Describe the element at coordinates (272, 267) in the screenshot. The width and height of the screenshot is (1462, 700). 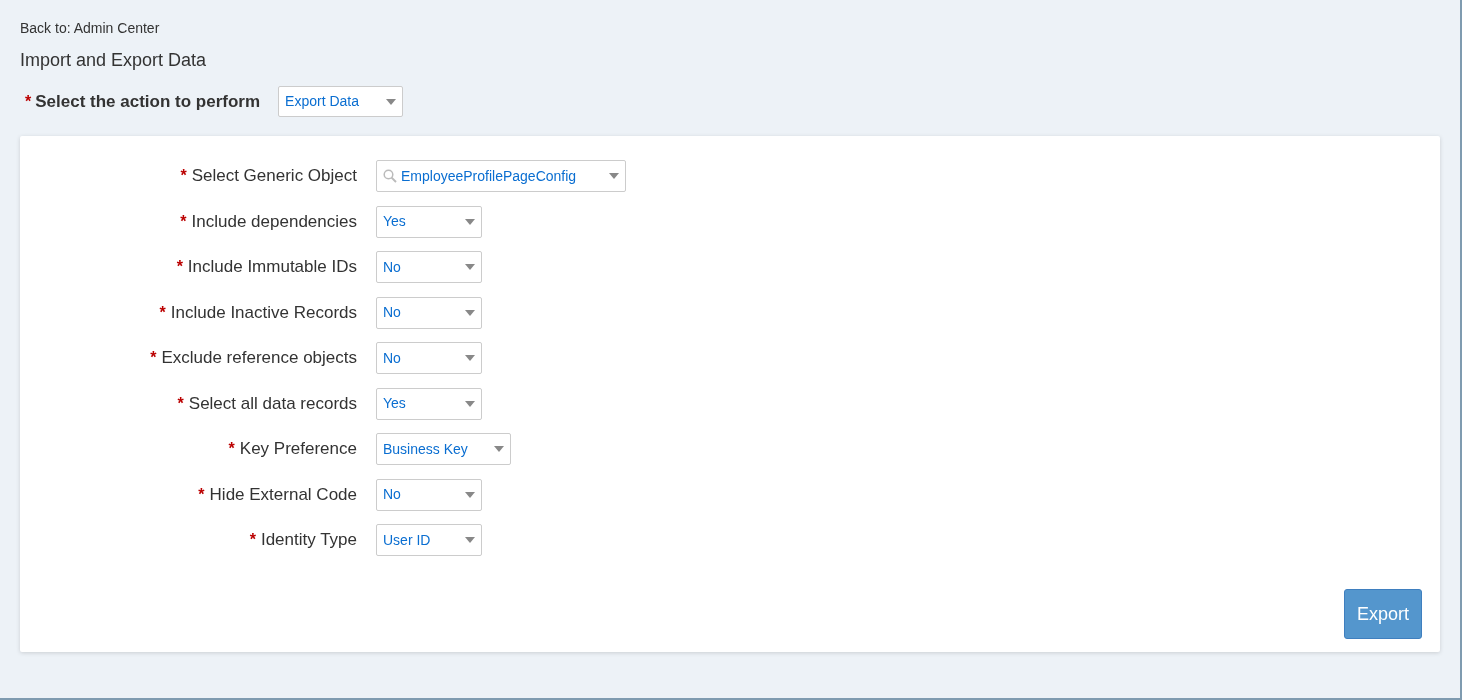
I see `field-label: Include Immutable IDs` at that location.